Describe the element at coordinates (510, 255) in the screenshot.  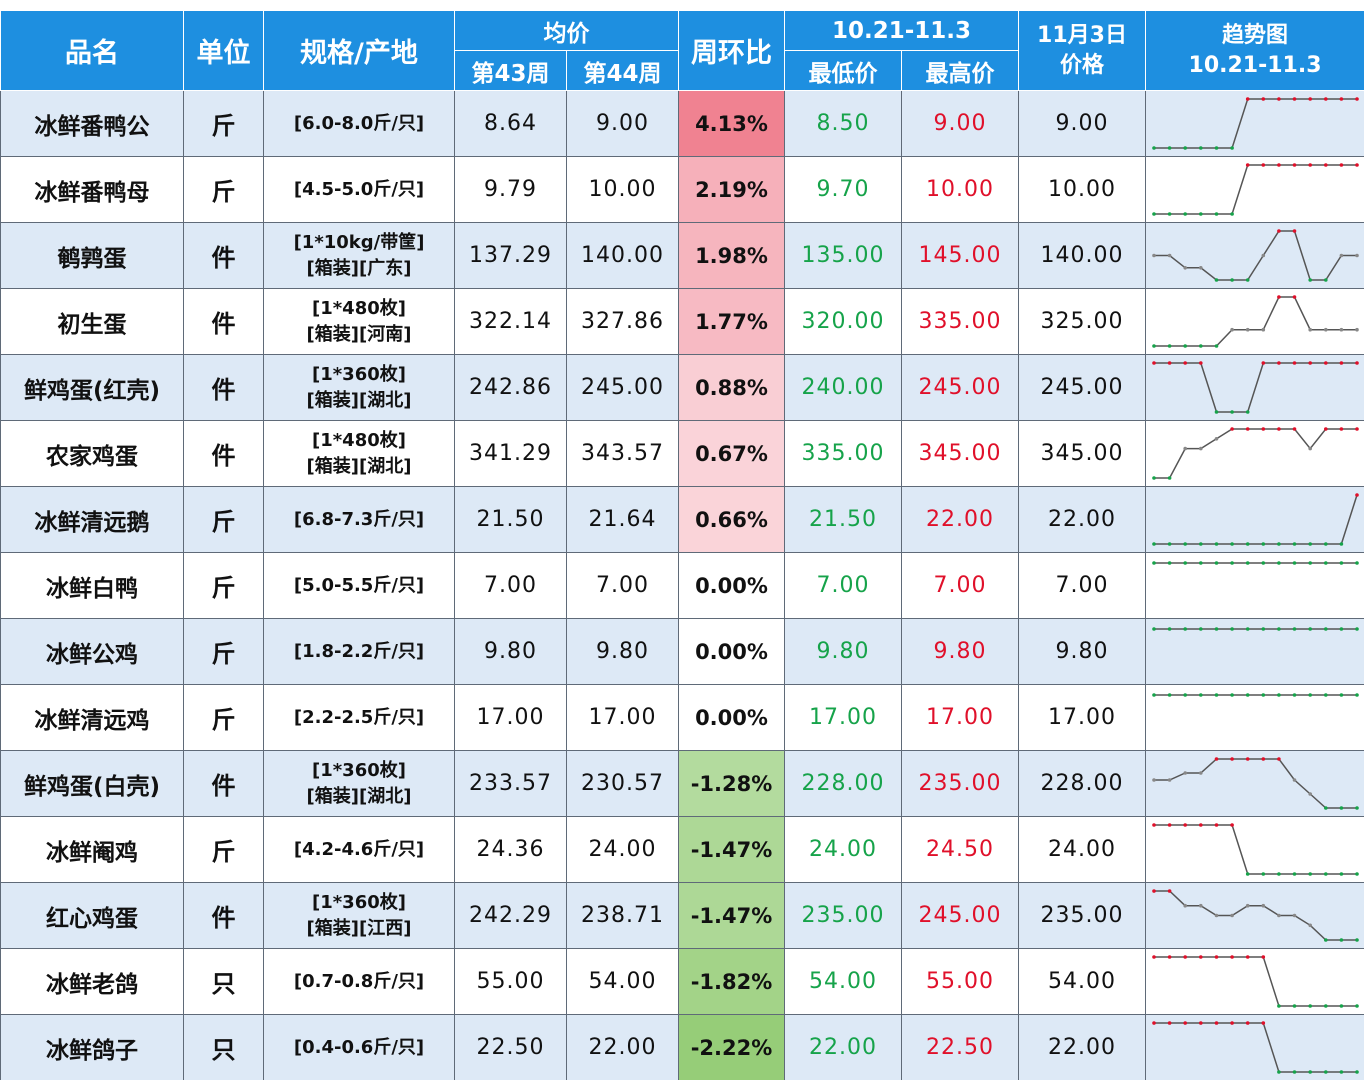
I see `week43-price-cell: 137.29` at that location.